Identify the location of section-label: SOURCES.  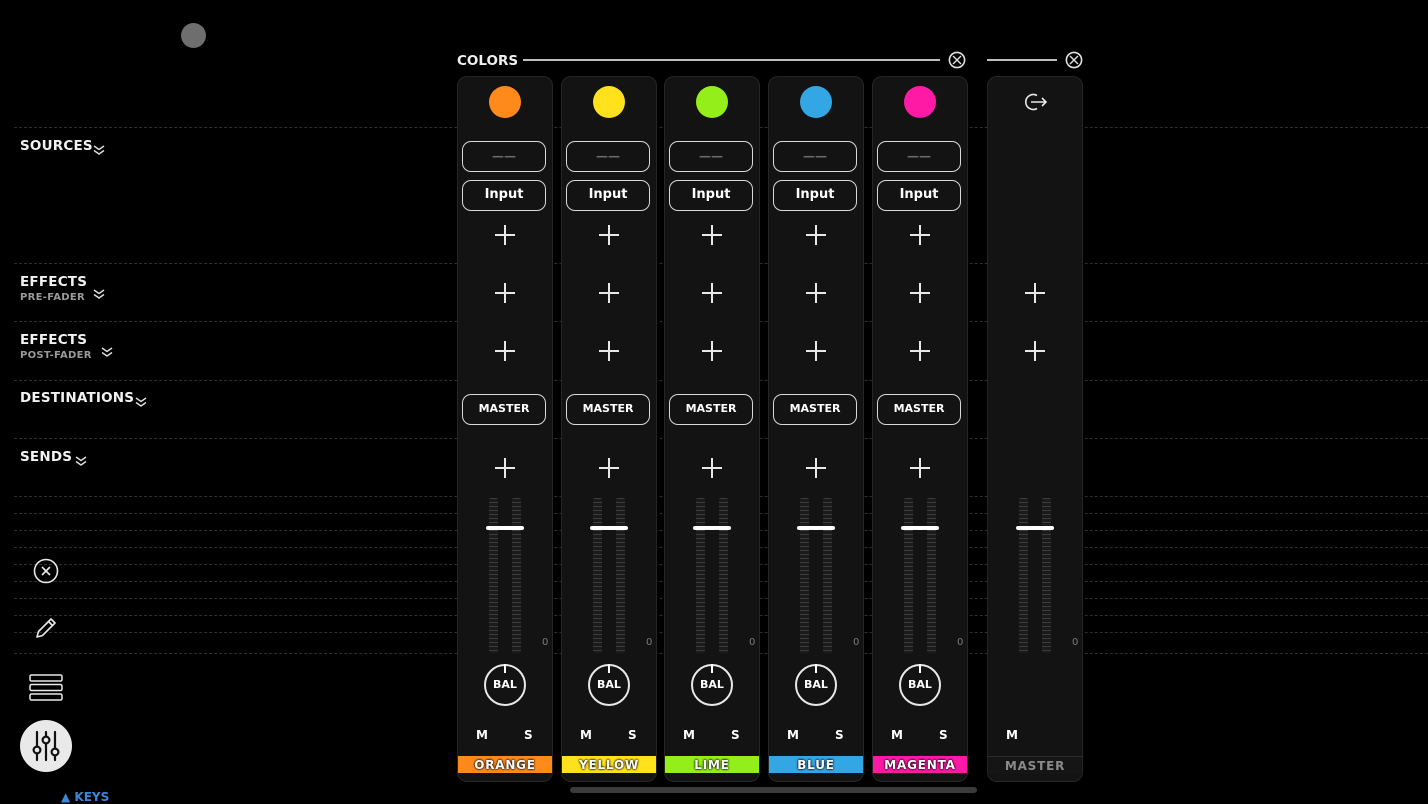
(56, 146).